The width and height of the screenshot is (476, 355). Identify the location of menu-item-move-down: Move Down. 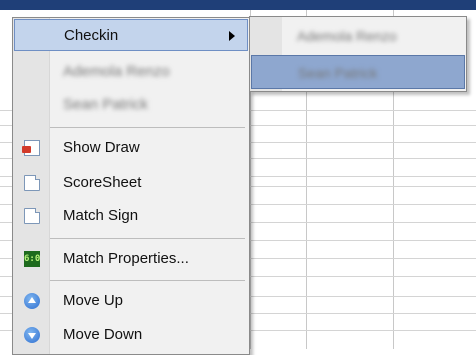
(131, 335).